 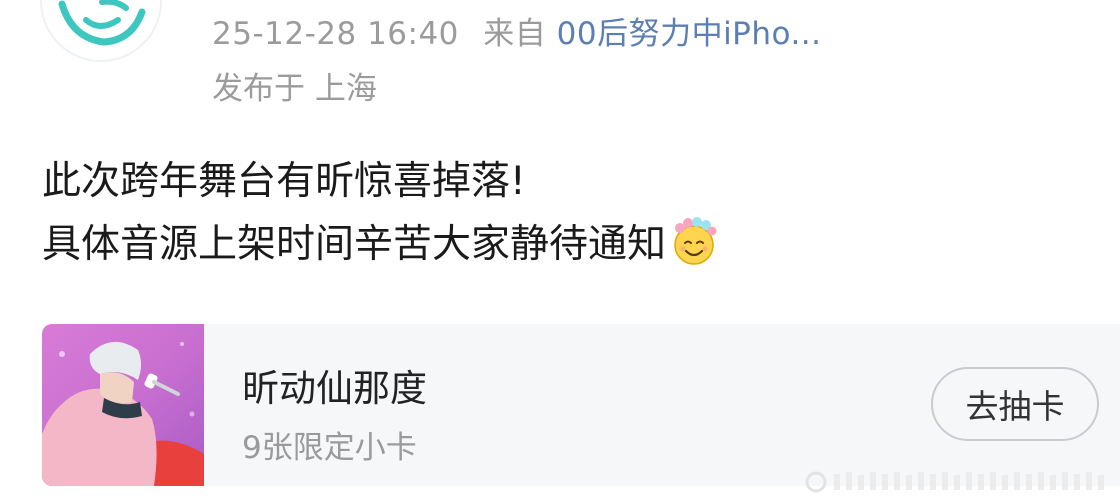 What do you see at coordinates (335, 34) in the screenshot?
I see `post-timestamp: 25-12-28 16:40` at bounding box center [335, 34].